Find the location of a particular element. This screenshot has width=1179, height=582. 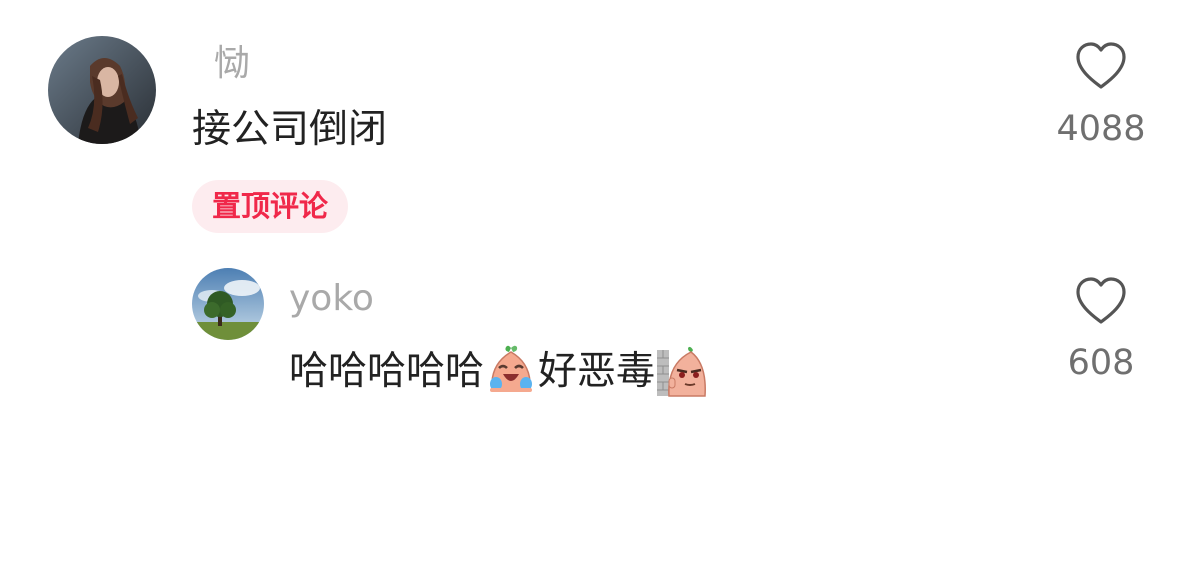

pinned-comment-badge: 置顶评论 is located at coordinates (270, 206).